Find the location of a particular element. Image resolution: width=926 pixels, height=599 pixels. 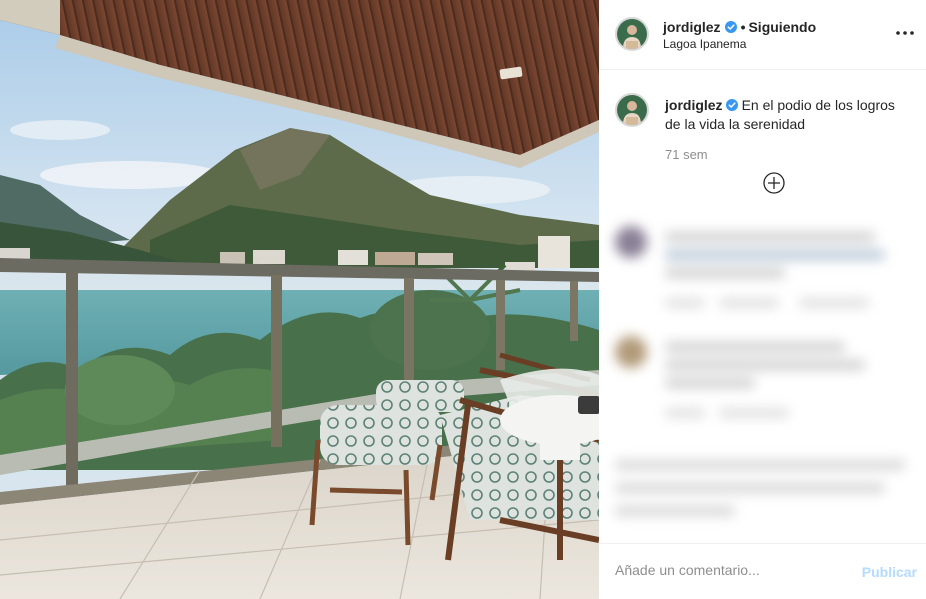

publish-button: Publicar is located at coordinates (889, 572).